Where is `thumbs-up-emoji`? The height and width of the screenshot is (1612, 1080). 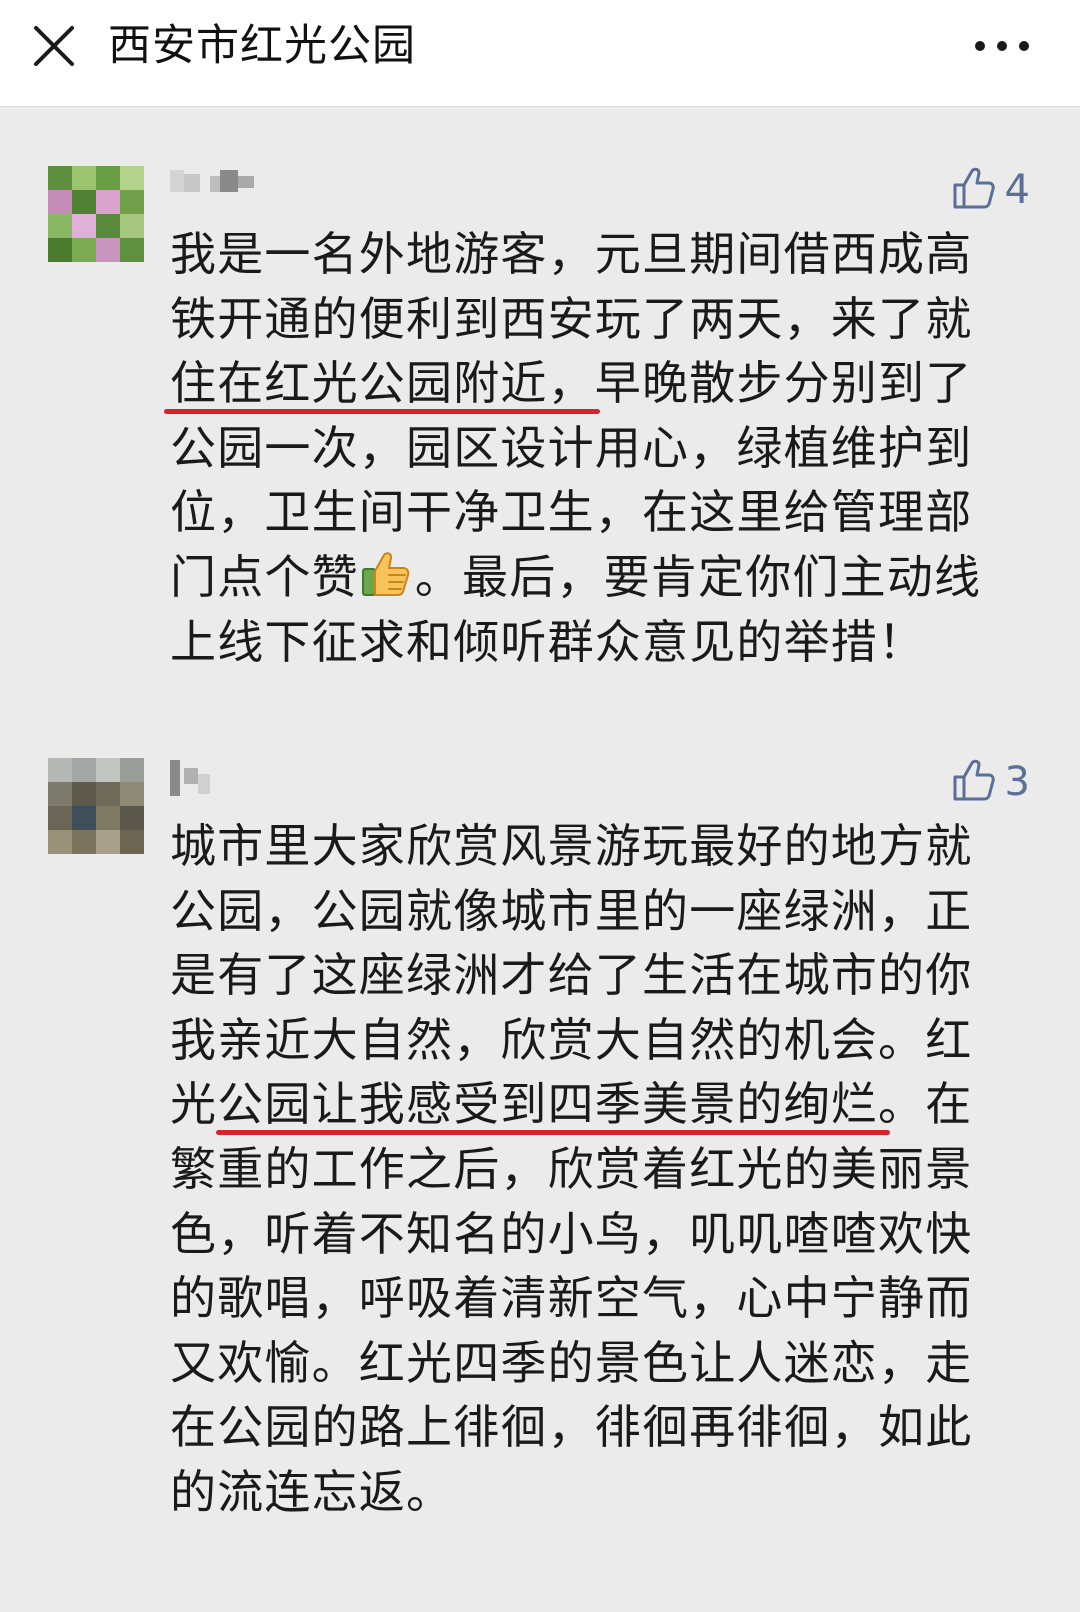
thumbs-up-emoji is located at coordinates (387, 572).